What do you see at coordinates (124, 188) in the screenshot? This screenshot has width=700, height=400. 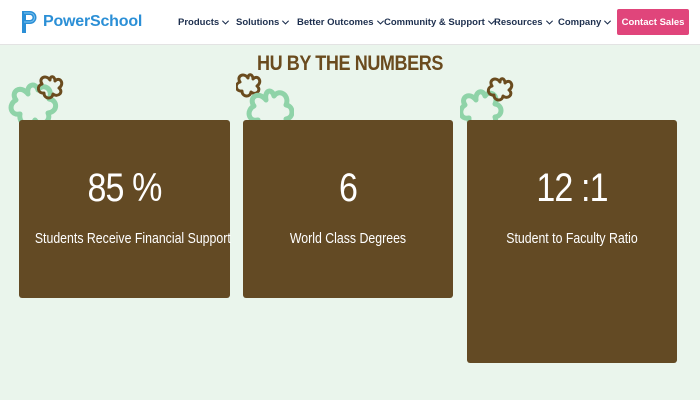 I see `stat-value: 85 %` at bounding box center [124, 188].